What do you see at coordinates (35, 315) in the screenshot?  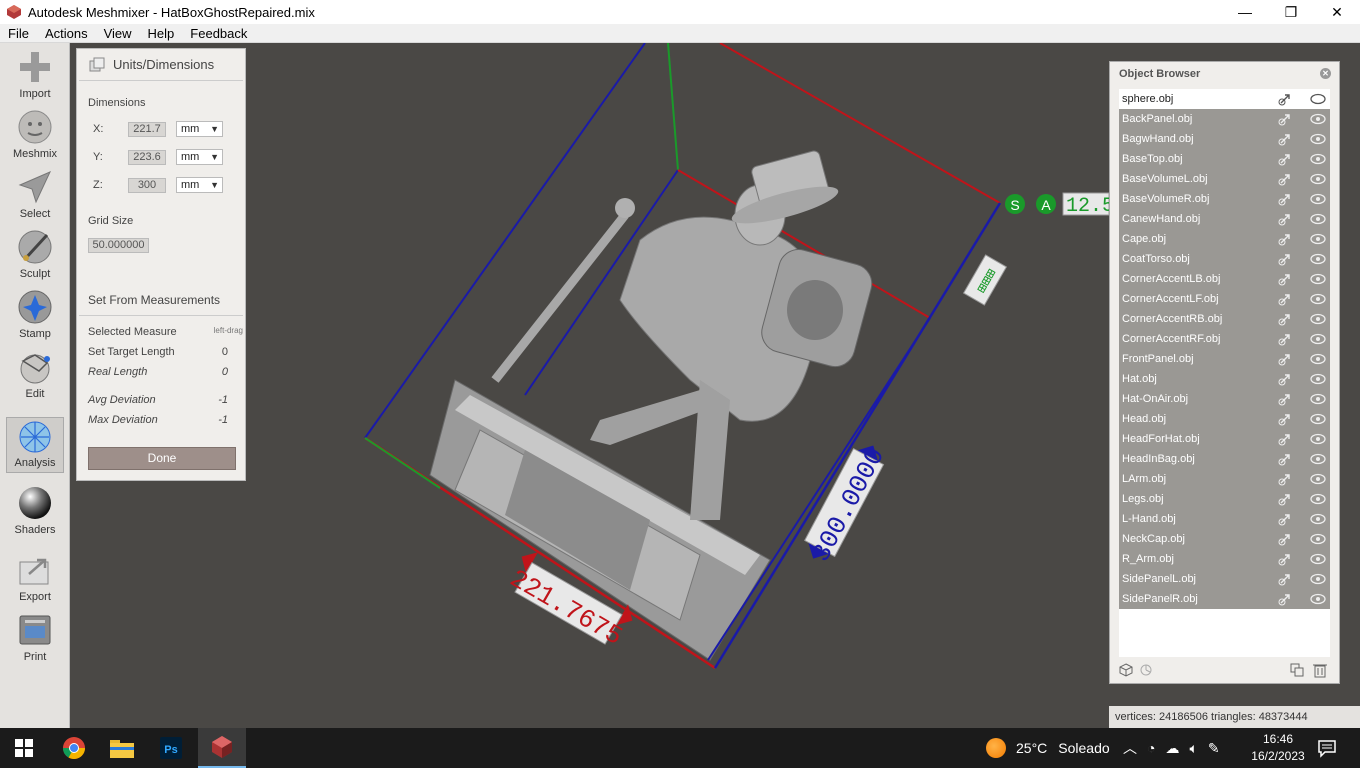 I see `tool-stamp: Stamp` at bounding box center [35, 315].